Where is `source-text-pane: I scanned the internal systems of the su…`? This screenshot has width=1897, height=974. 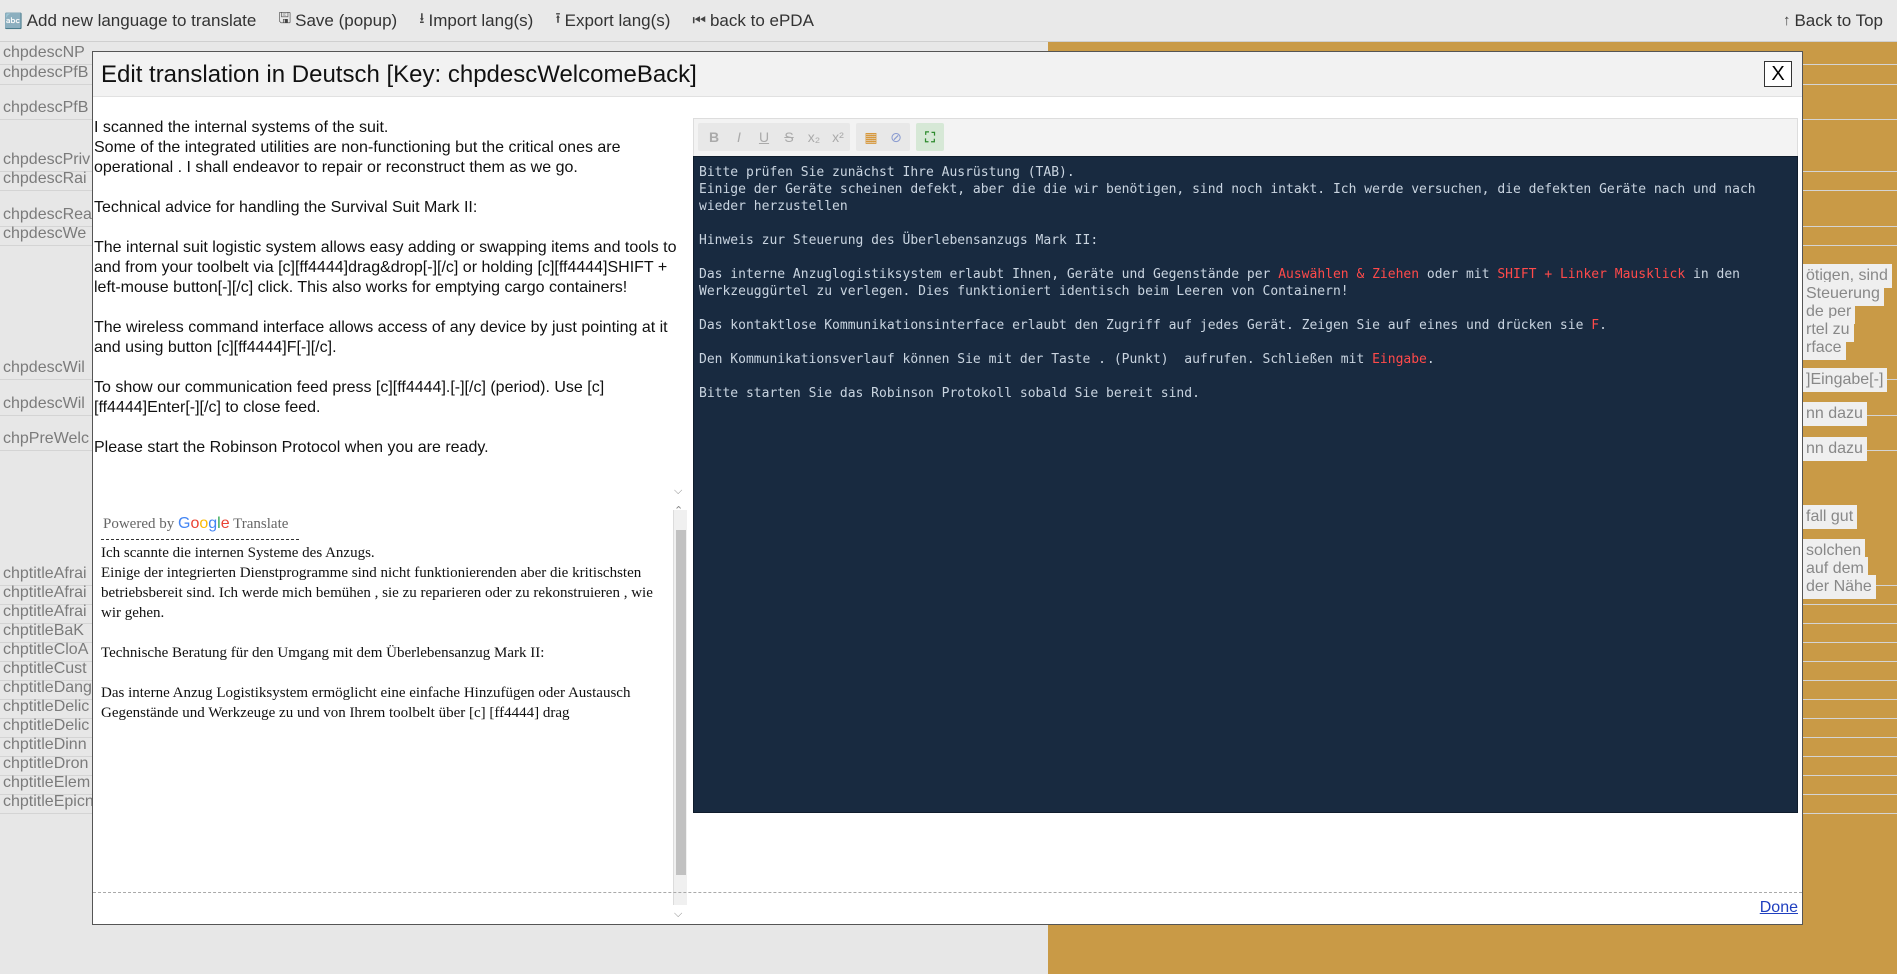 source-text-pane: I scanned the internal systems of the su… is located at coordinates (385, 320).